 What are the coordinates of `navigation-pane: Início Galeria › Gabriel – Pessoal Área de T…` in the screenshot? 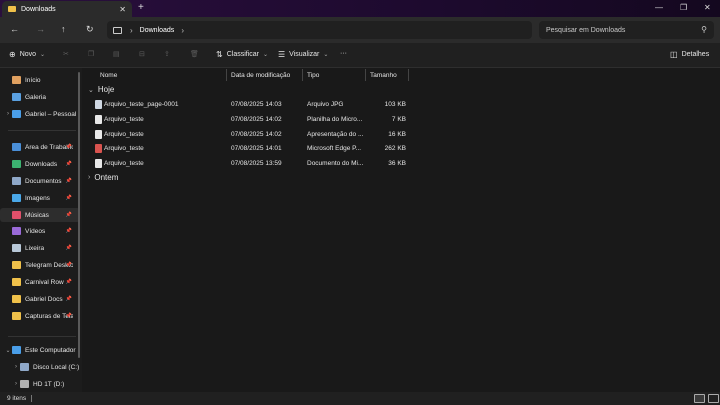 It's located at (41, 230).